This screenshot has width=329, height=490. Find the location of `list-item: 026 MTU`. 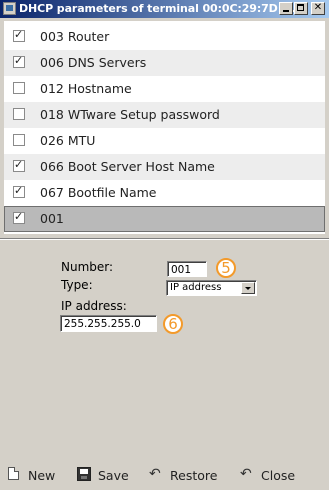

list-item: 026 MTU is located at coordinates (164, 141).